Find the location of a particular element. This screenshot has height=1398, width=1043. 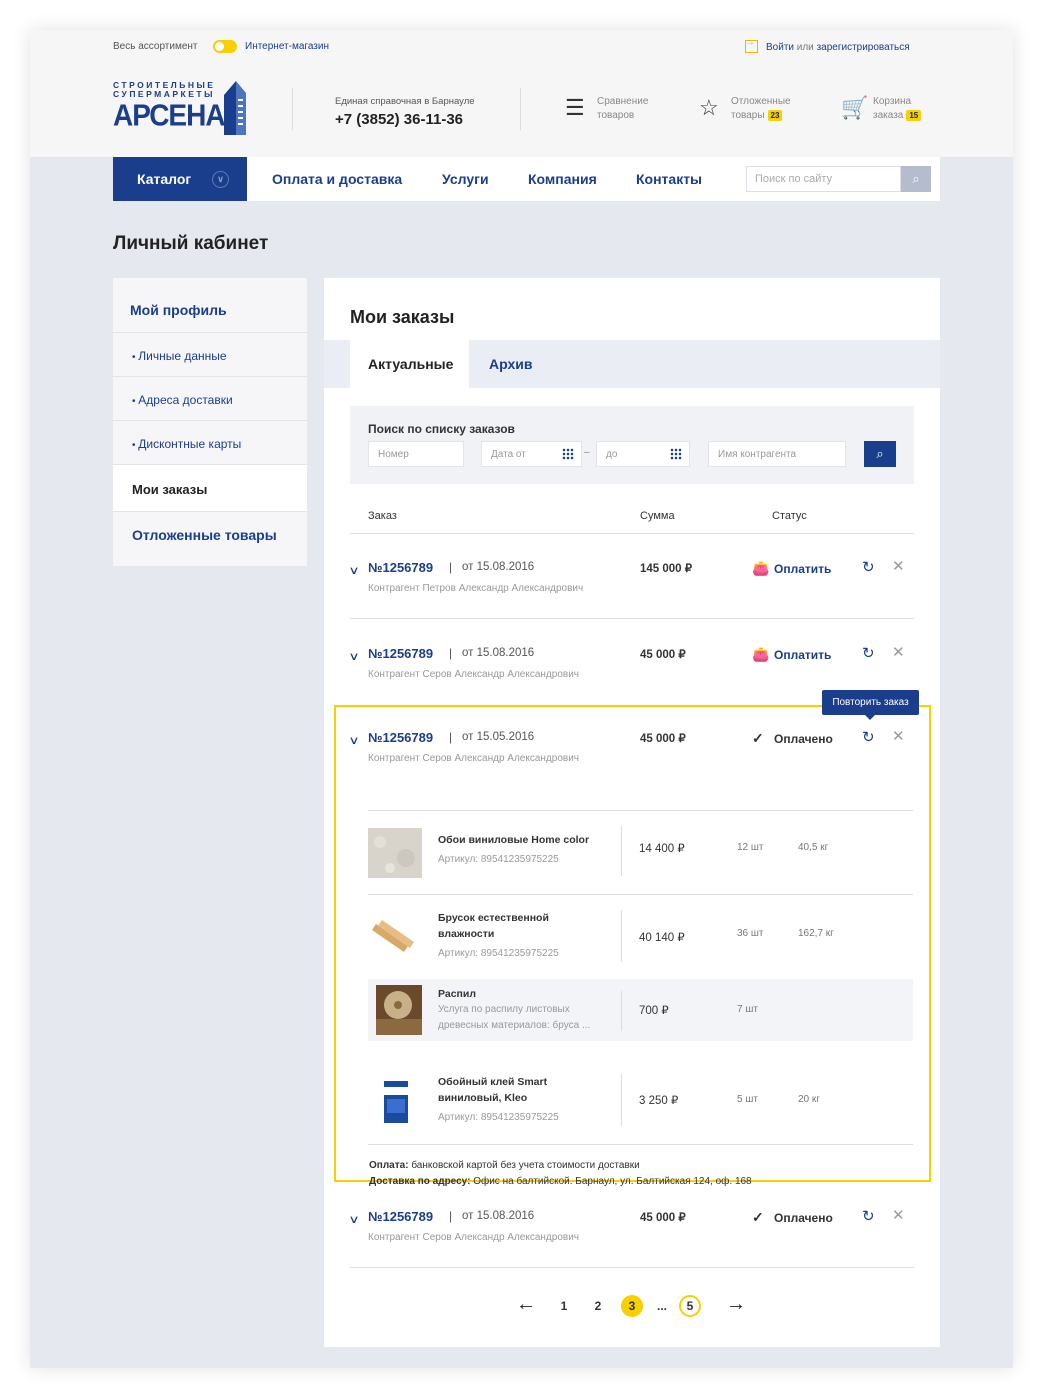

orders-table-header: Заказ Сумма Статус is located at coordinates (632, 522).